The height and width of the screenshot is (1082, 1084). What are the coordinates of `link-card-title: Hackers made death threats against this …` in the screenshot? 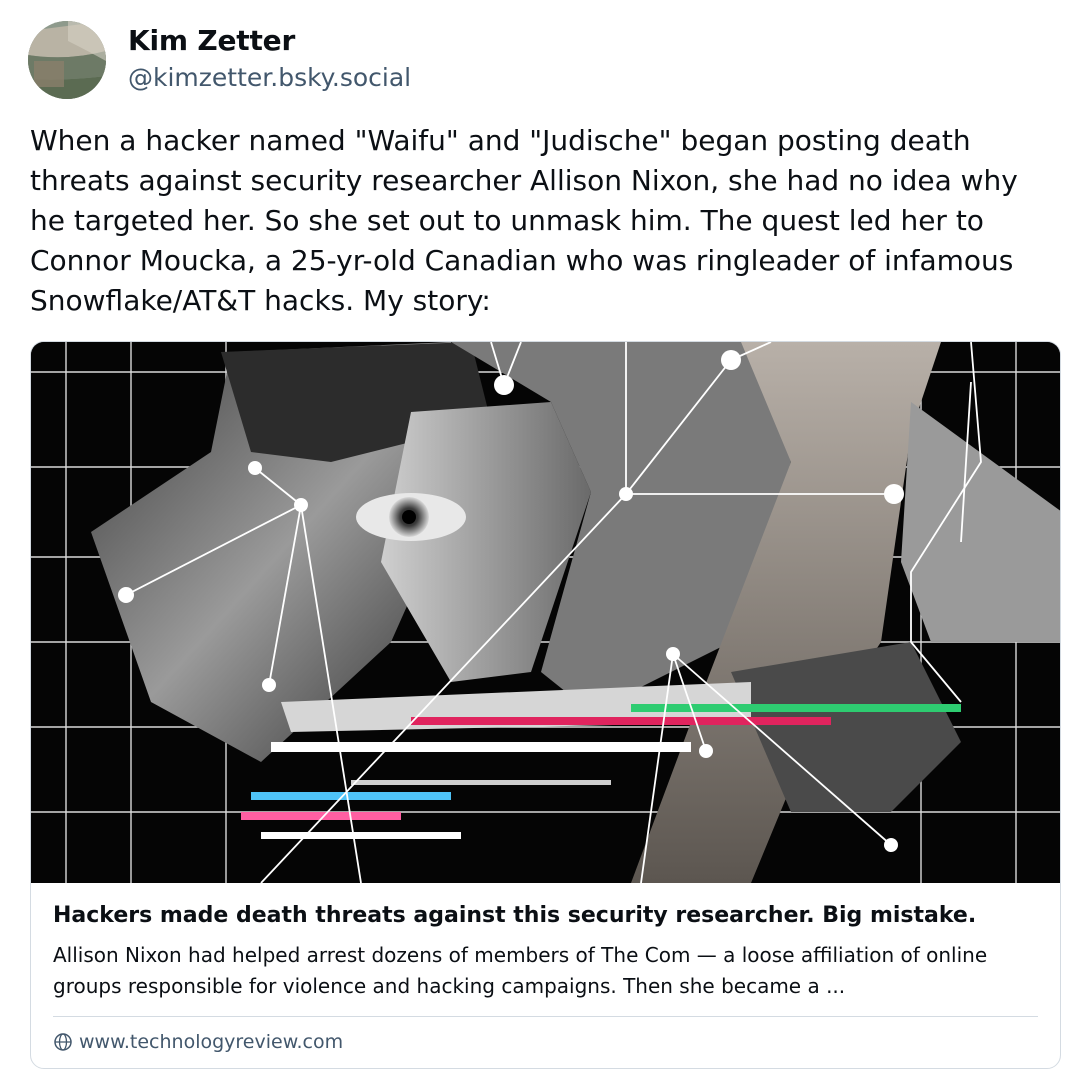 It's located at (548, 915).